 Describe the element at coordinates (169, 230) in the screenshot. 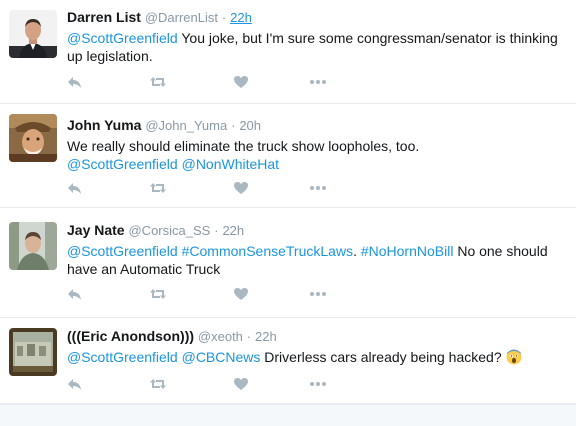

I see `username: @Corsica_SS` at that location.